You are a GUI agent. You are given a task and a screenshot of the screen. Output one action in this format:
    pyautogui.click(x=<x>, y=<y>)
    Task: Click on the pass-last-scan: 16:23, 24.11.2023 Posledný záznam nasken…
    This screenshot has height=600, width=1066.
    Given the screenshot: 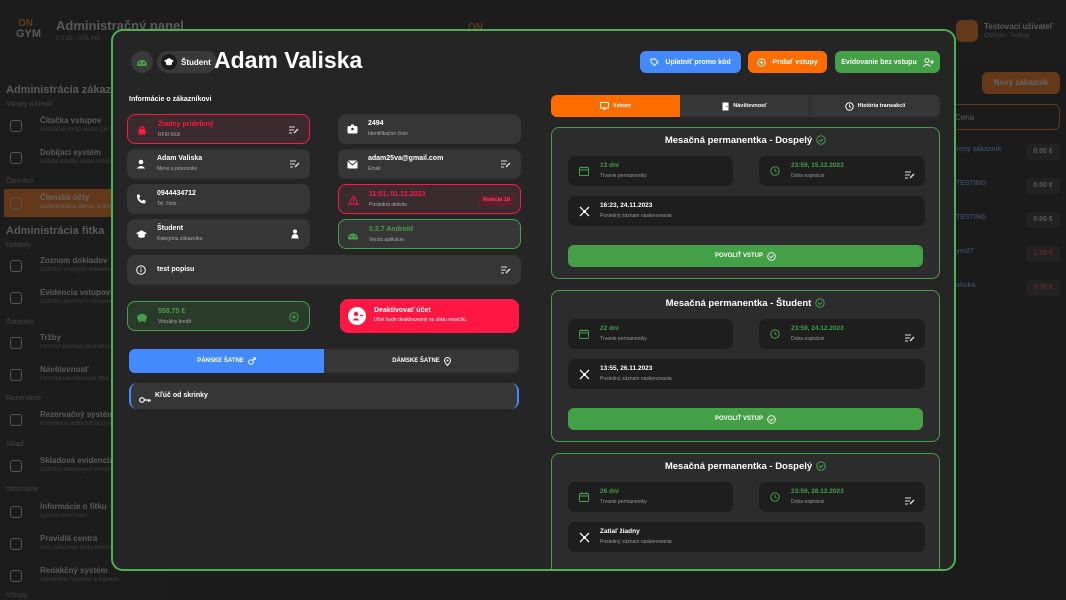 What is the action you would take?
    pyautogui.click(x=746, y=211)
    